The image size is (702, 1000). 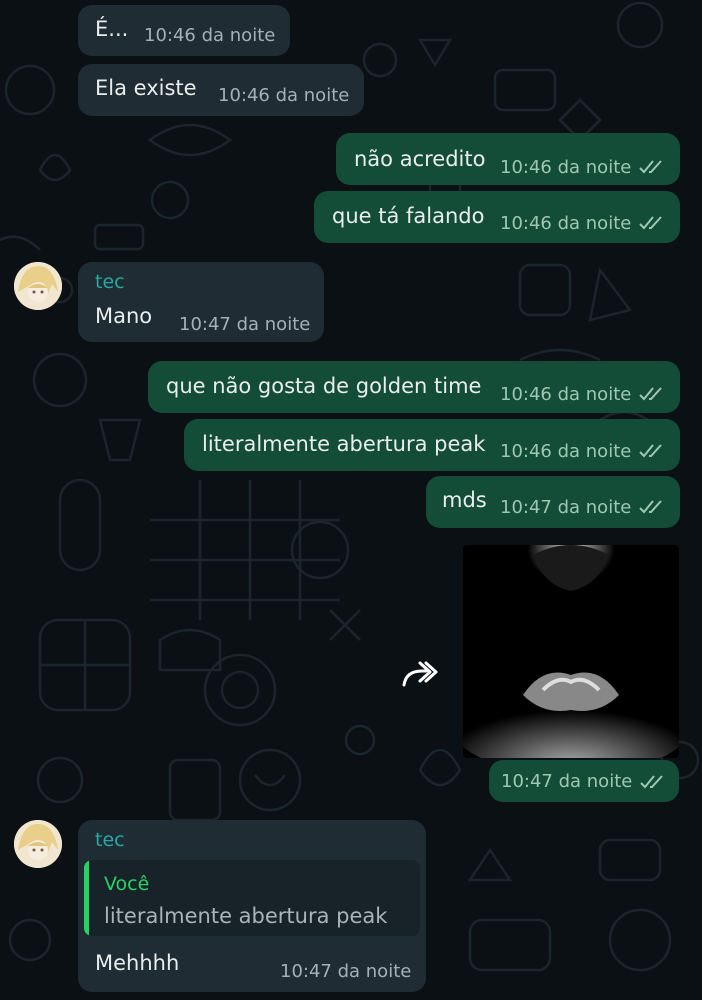 I want to click on message-bubble-outgoing: mds 10:47 da noite, so click(x=553, y=502).